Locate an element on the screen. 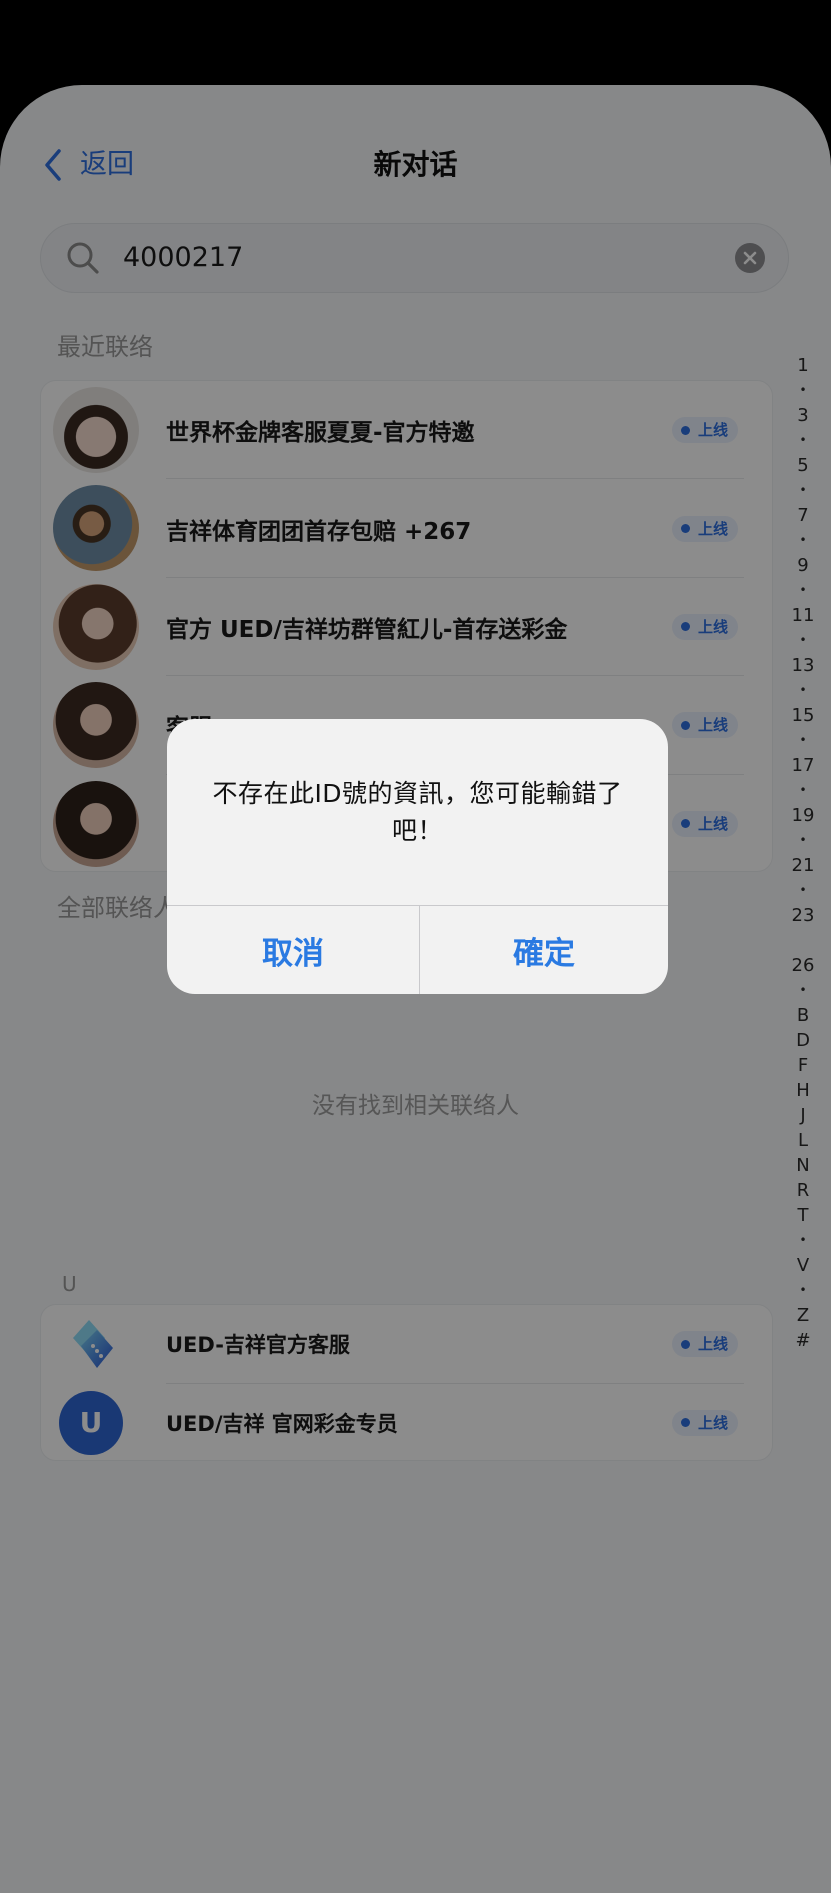 The width and height of the screenshot is (831, 1893). dialog-body: 不存在此ID號的資訊，您可能輸錯了吧！ is located at coordinates (417, 812).